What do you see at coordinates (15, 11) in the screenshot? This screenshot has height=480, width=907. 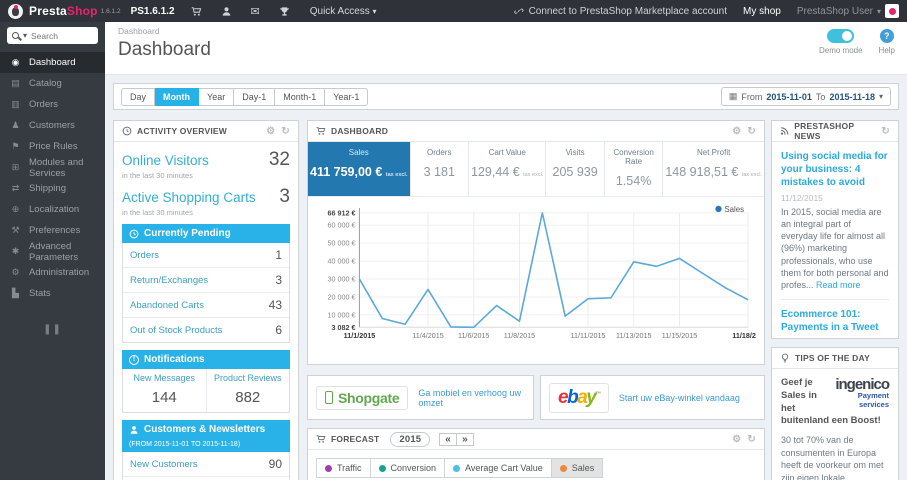 I see `prestashop-logo` at bounding box center [15, 11].